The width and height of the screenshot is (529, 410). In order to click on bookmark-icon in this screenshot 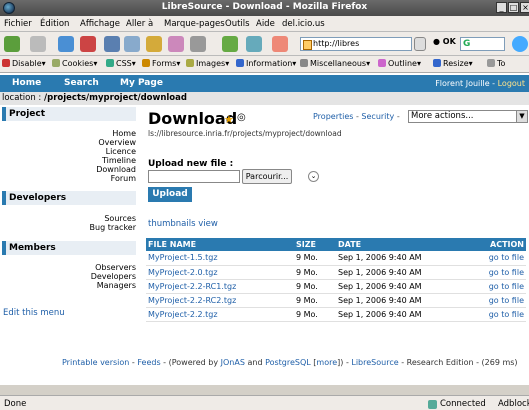, I will do `click(254, 44)`.